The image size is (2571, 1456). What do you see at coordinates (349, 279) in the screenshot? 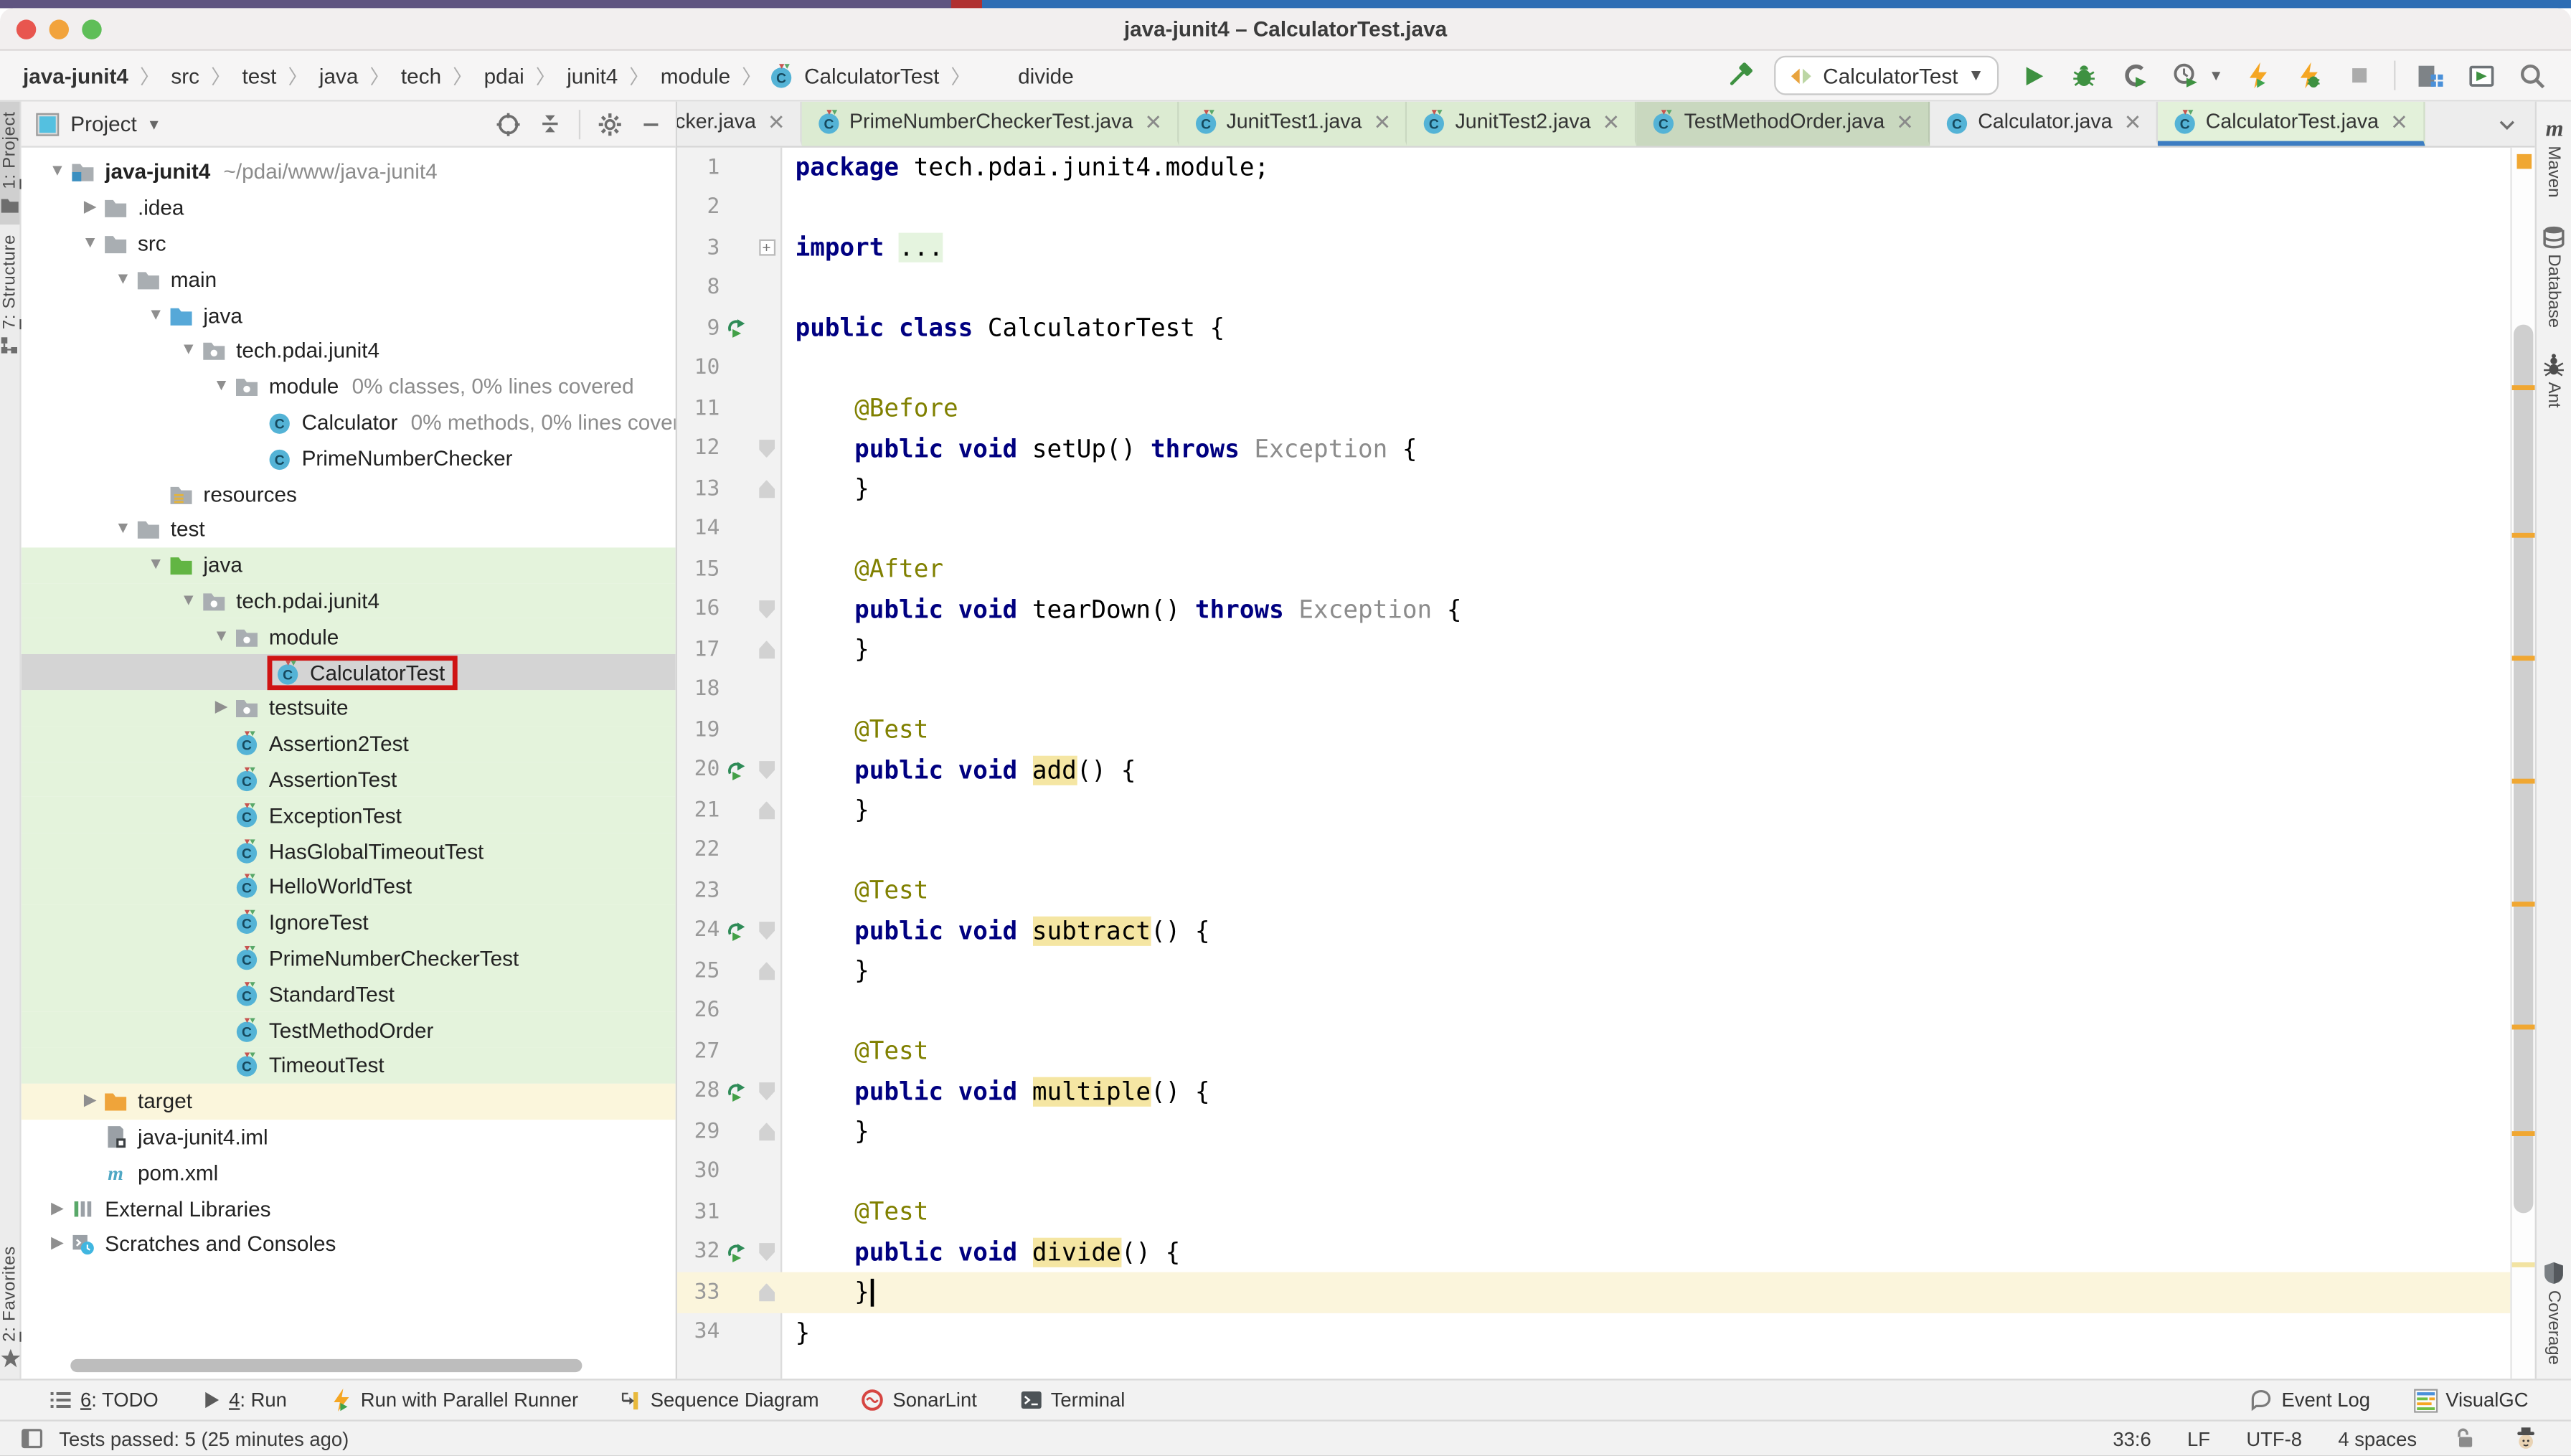
I see `tree-item-main: ▼ main` at bounding box center [349, 279].